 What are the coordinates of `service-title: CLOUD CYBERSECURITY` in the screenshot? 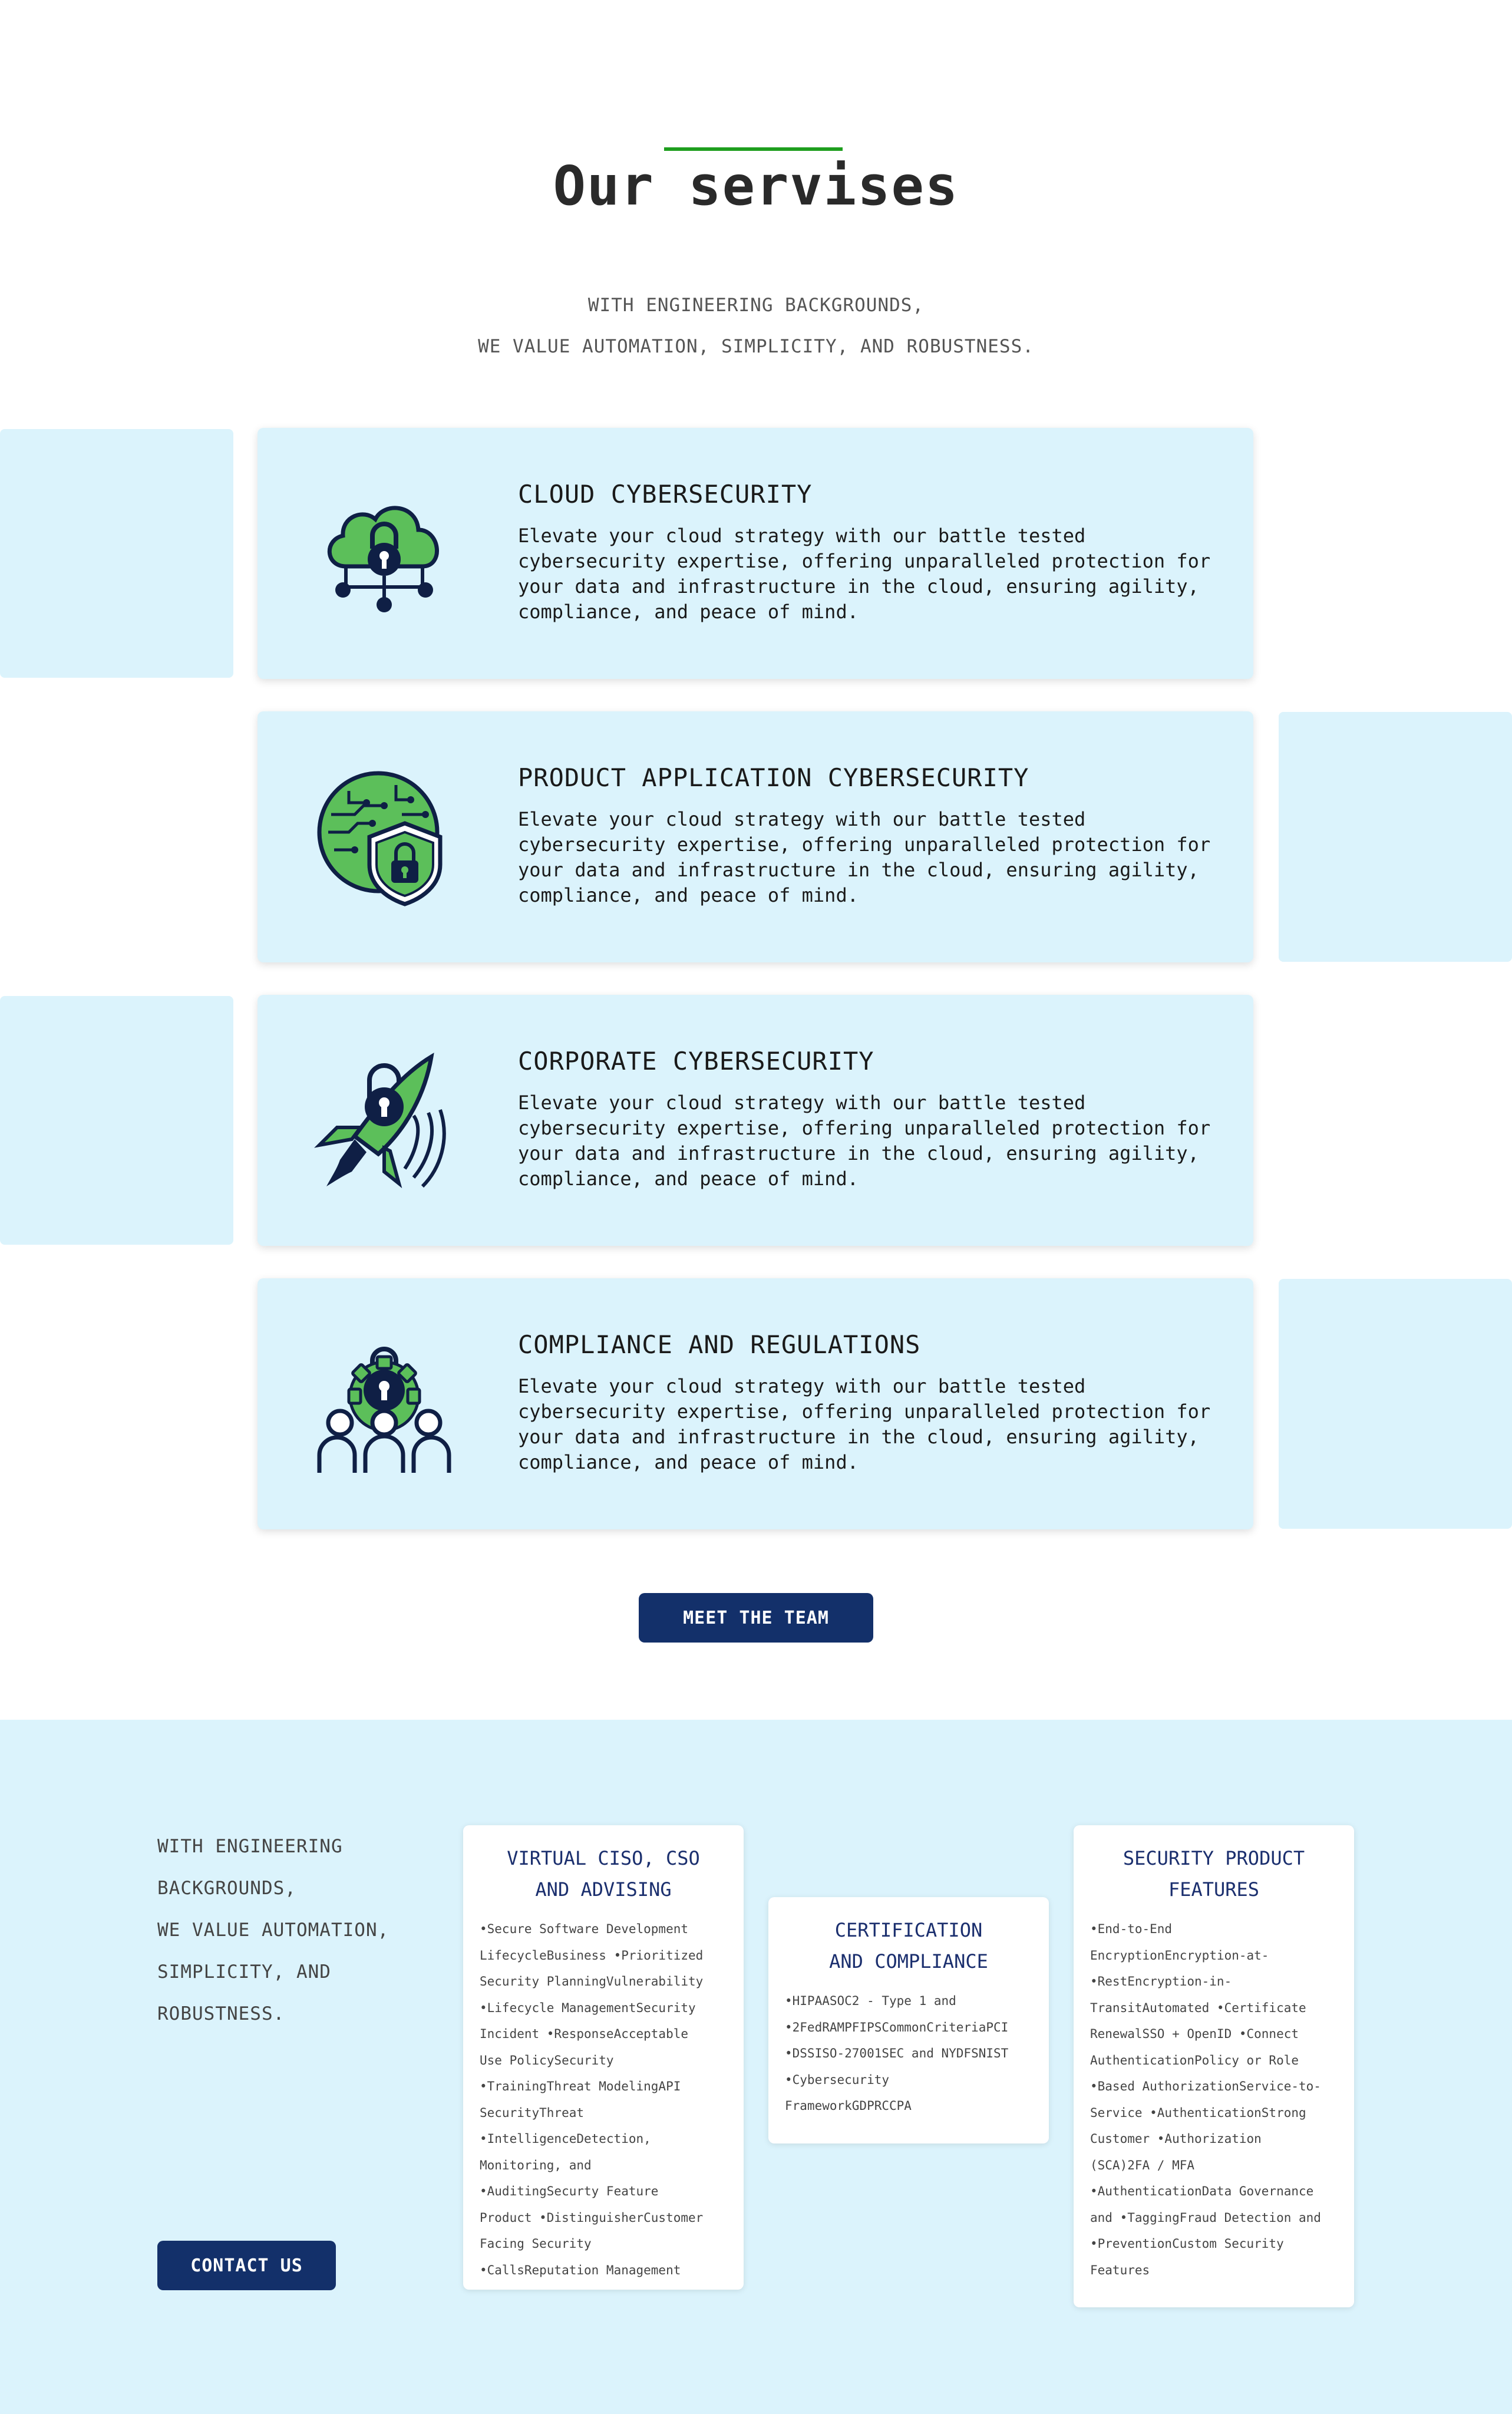 It's located at (665, 494).